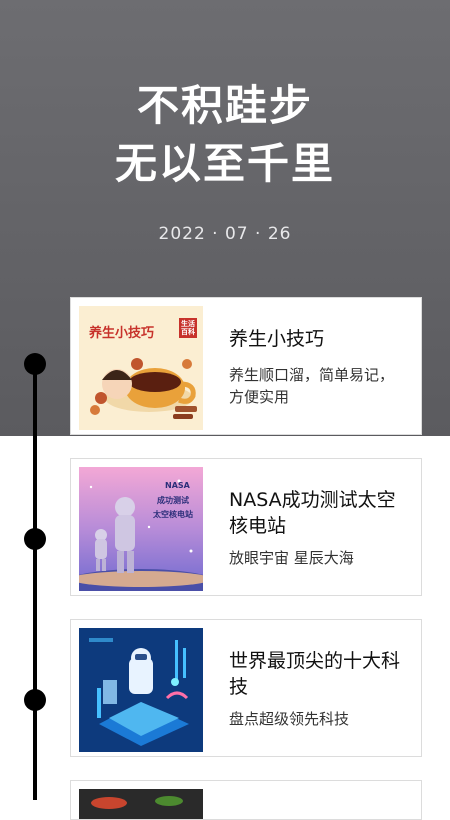 The image size is (450, 820). Describe the element at coordinates (291, 558) in the screenshot. I see `article-subtitle: 放眼宇宙 星辰大海` at that location.